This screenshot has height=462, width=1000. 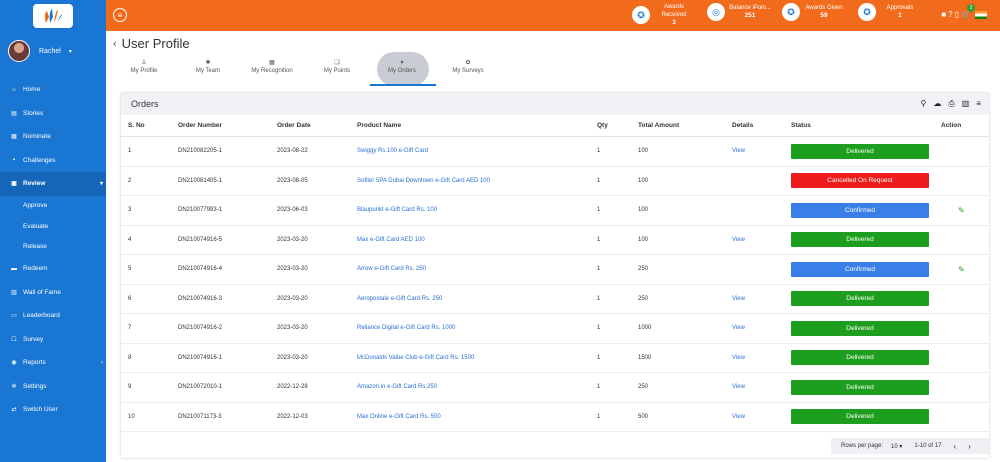 What do you see at coordinates (860, 269) in the screenshot?
I see `cell-status: Confirmed` at bounding box center [860, 269].